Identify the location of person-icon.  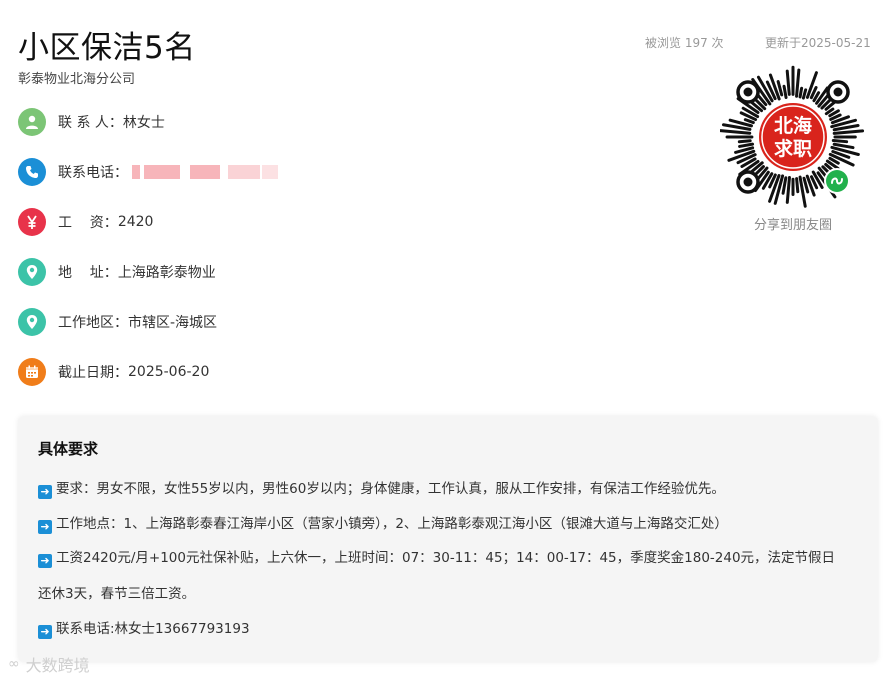
(32, 122).